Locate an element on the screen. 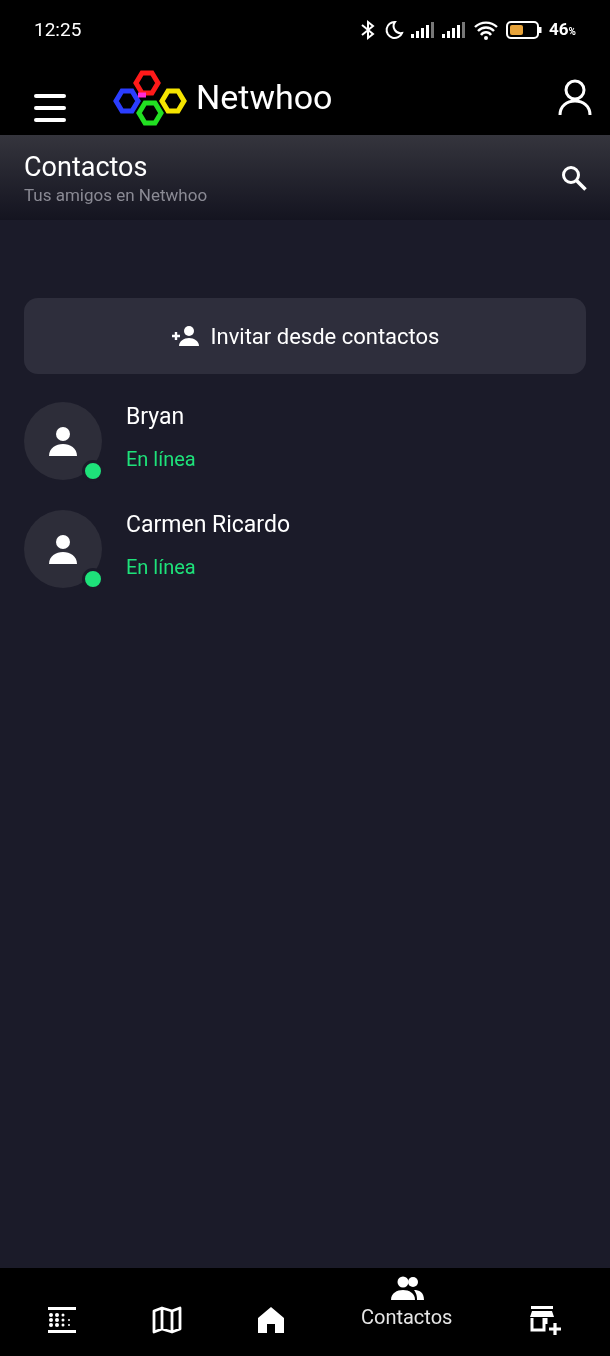  battery-icon is located at coordinates (524, 30).